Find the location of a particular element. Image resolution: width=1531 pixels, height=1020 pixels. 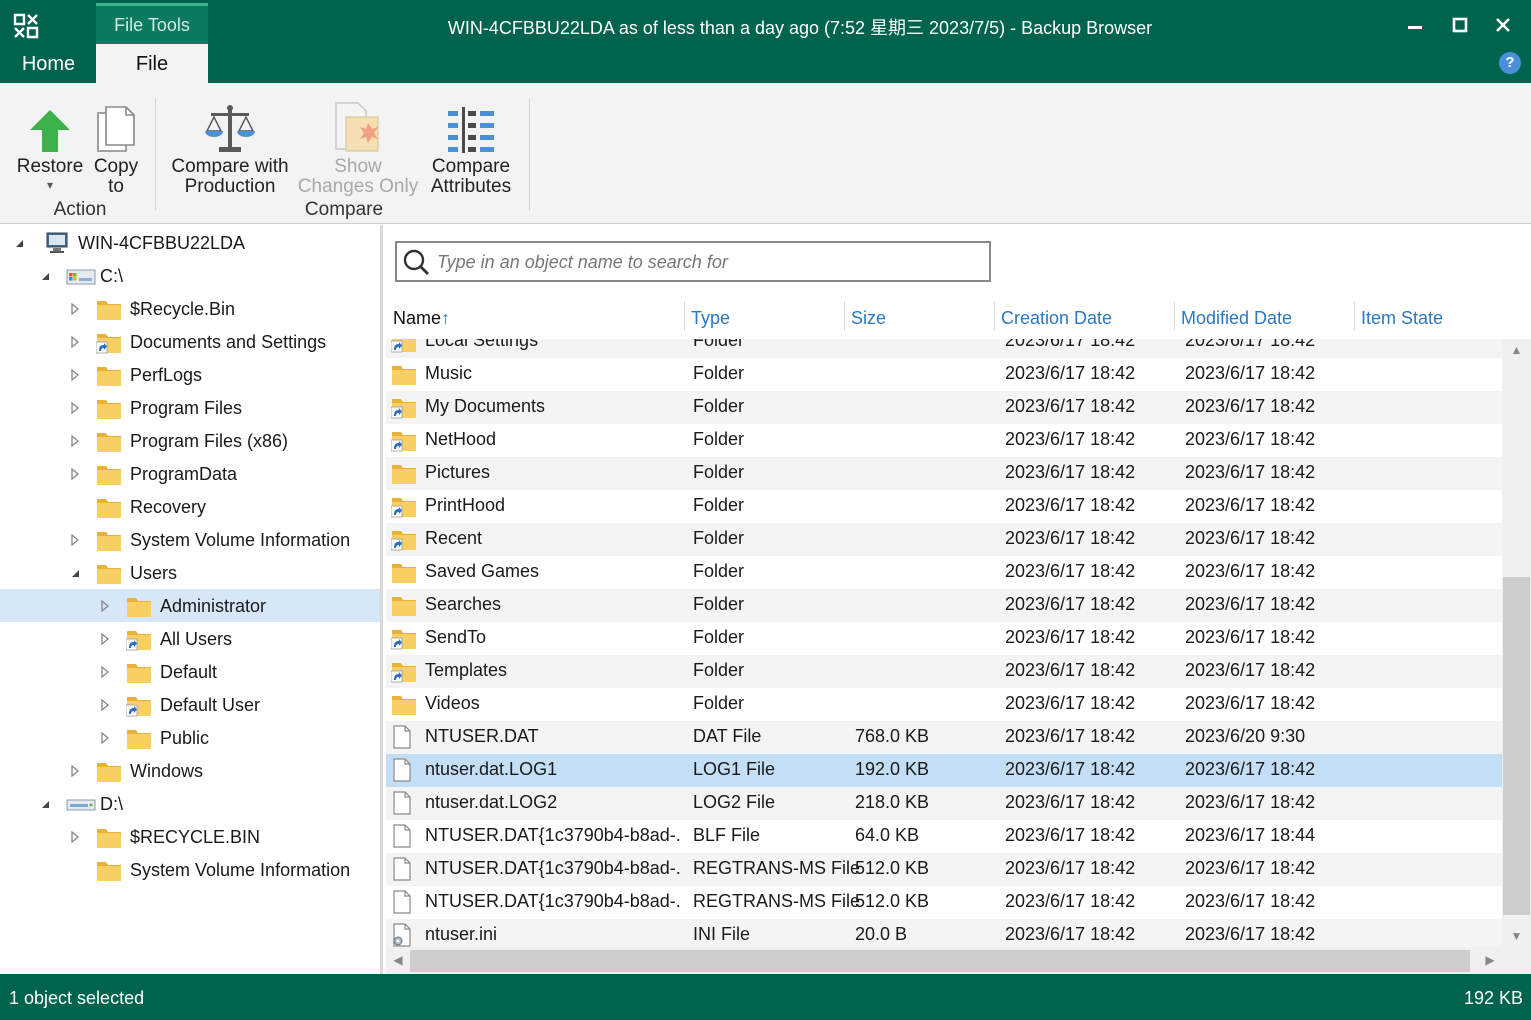

vertical-scrollbar: ▲ ▼ is located at coordinates (1516, 643).